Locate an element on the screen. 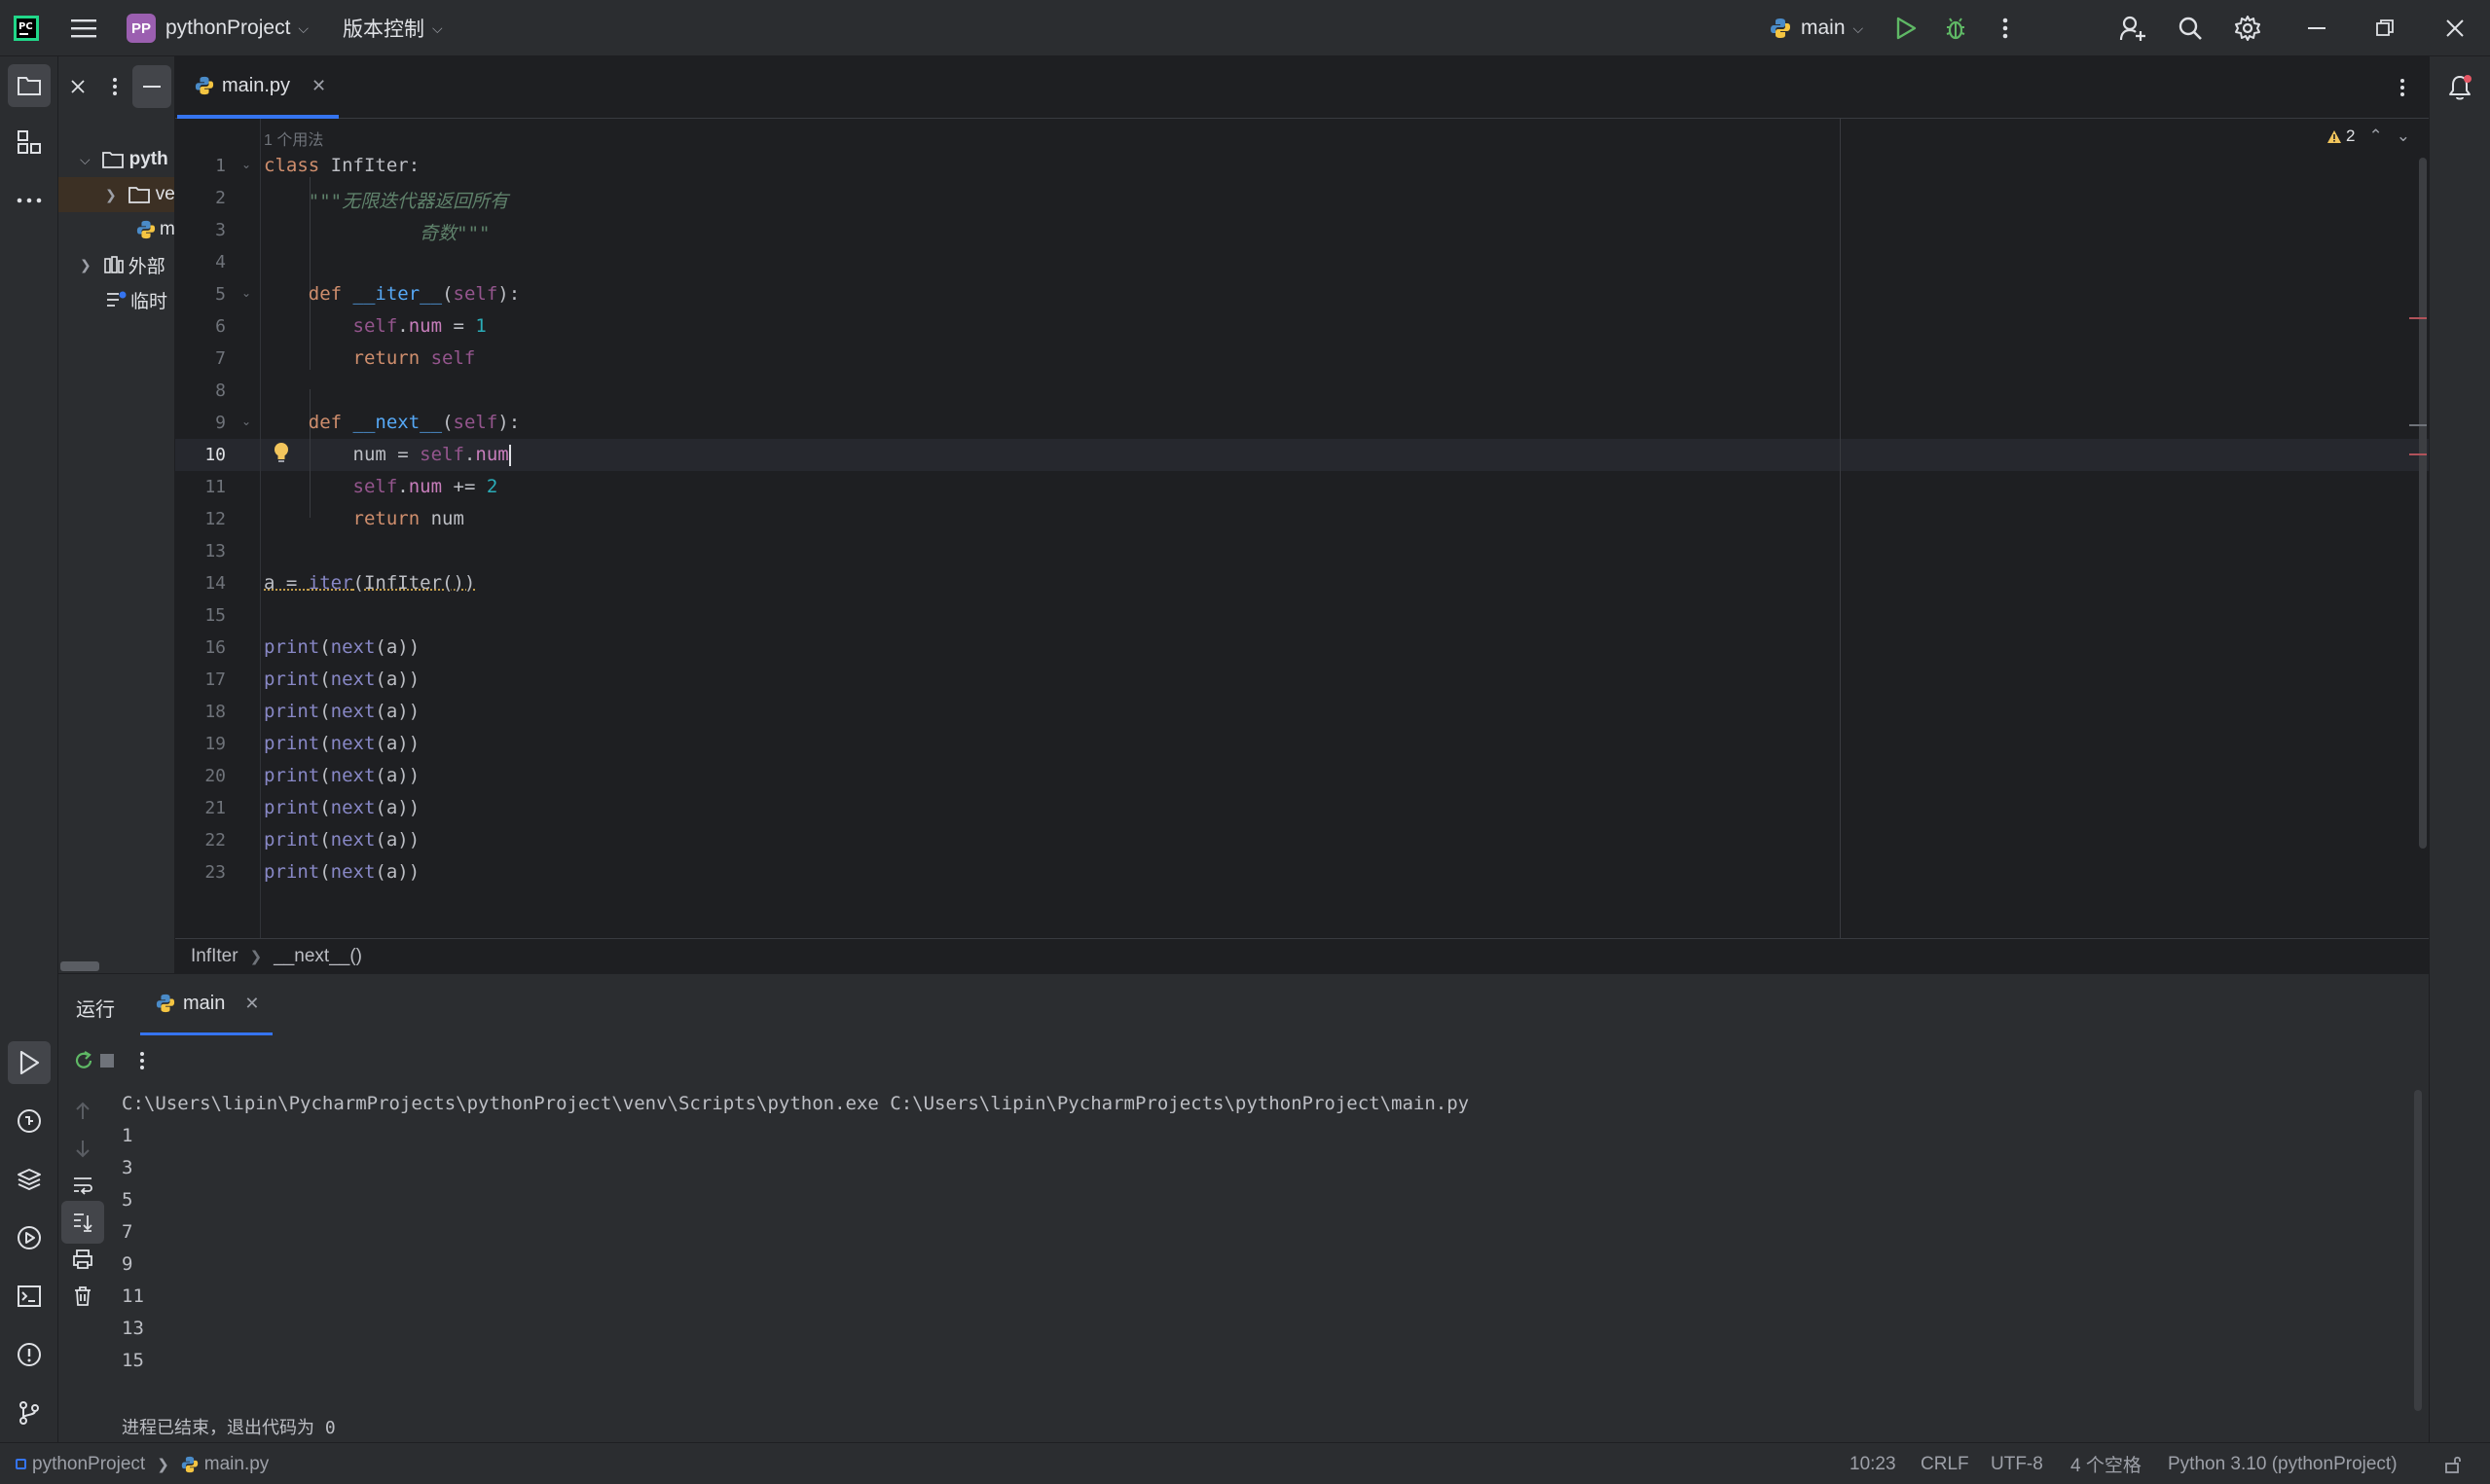  vertical-scrollbar is located at coordinates (2423, 504).